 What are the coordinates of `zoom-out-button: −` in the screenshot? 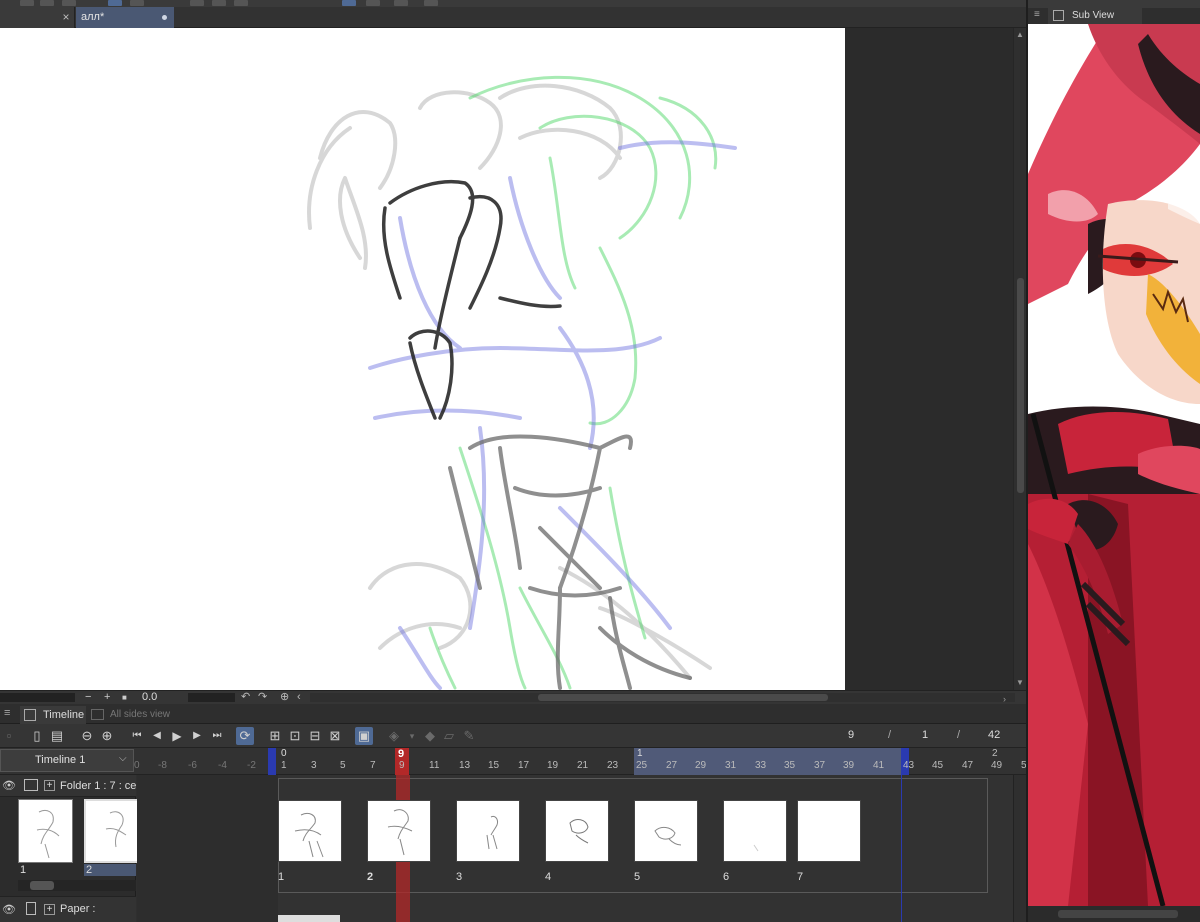 It's located at (88, 697).